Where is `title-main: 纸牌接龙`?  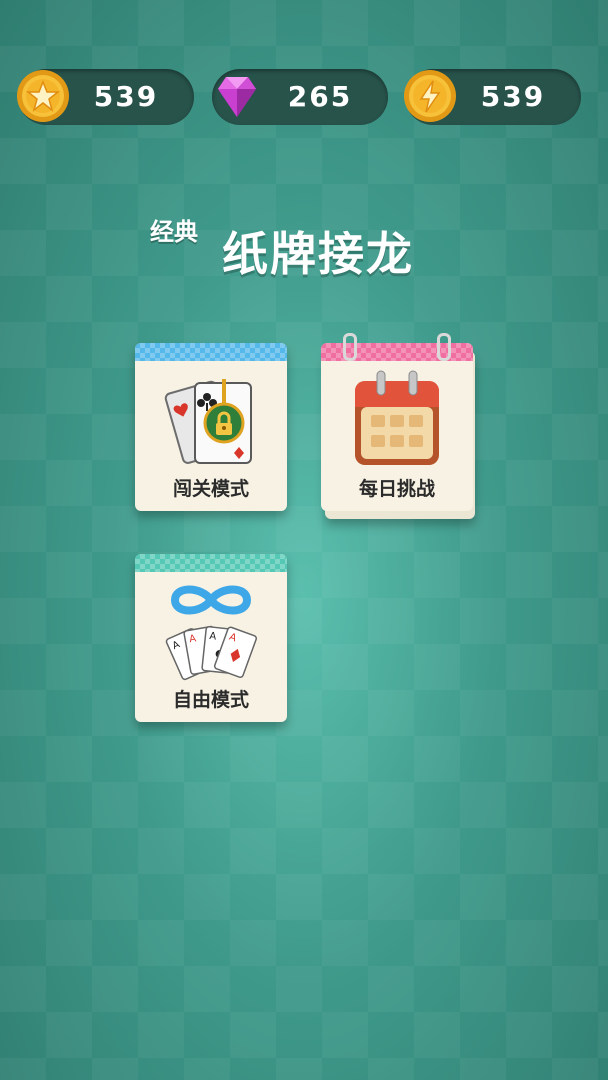
title-main: 纸牌接龙 is located at coordinates (318, 254).